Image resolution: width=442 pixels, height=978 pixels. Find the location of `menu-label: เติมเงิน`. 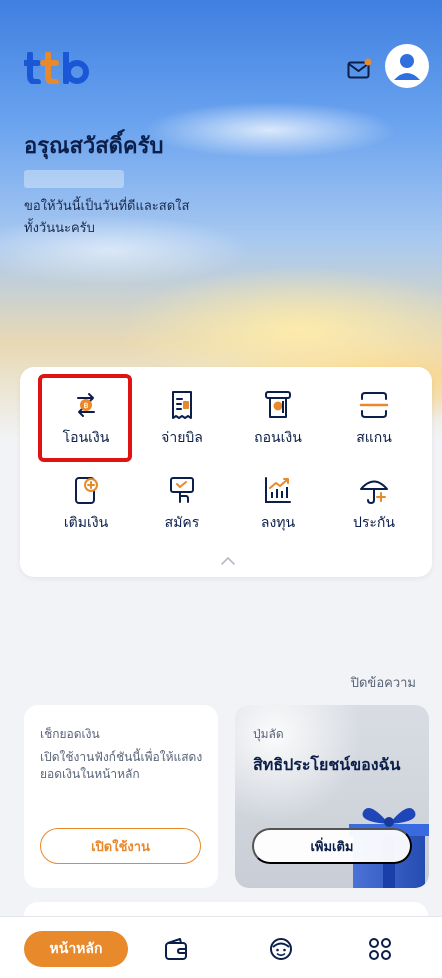

menu-label: เติมเงิน is located at coordinates (86, 523).